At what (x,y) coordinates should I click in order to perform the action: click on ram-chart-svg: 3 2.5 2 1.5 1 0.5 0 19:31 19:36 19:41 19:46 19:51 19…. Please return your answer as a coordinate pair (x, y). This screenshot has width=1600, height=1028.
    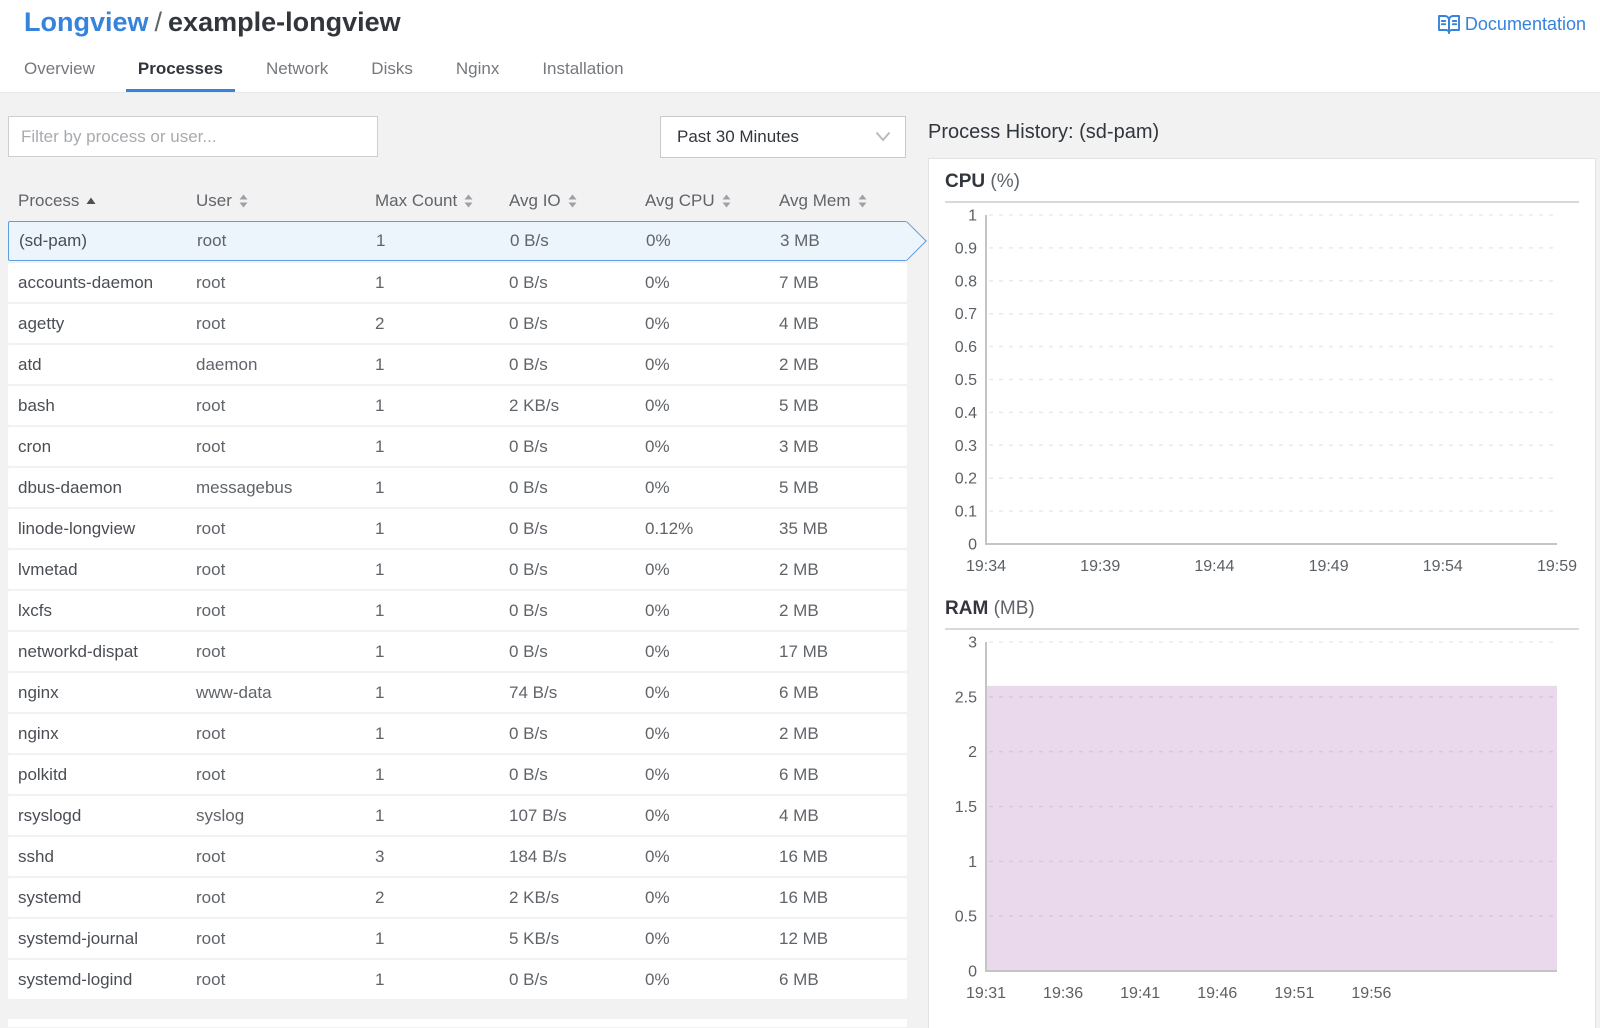
    Looking at the image, I should click on (1256, 818).